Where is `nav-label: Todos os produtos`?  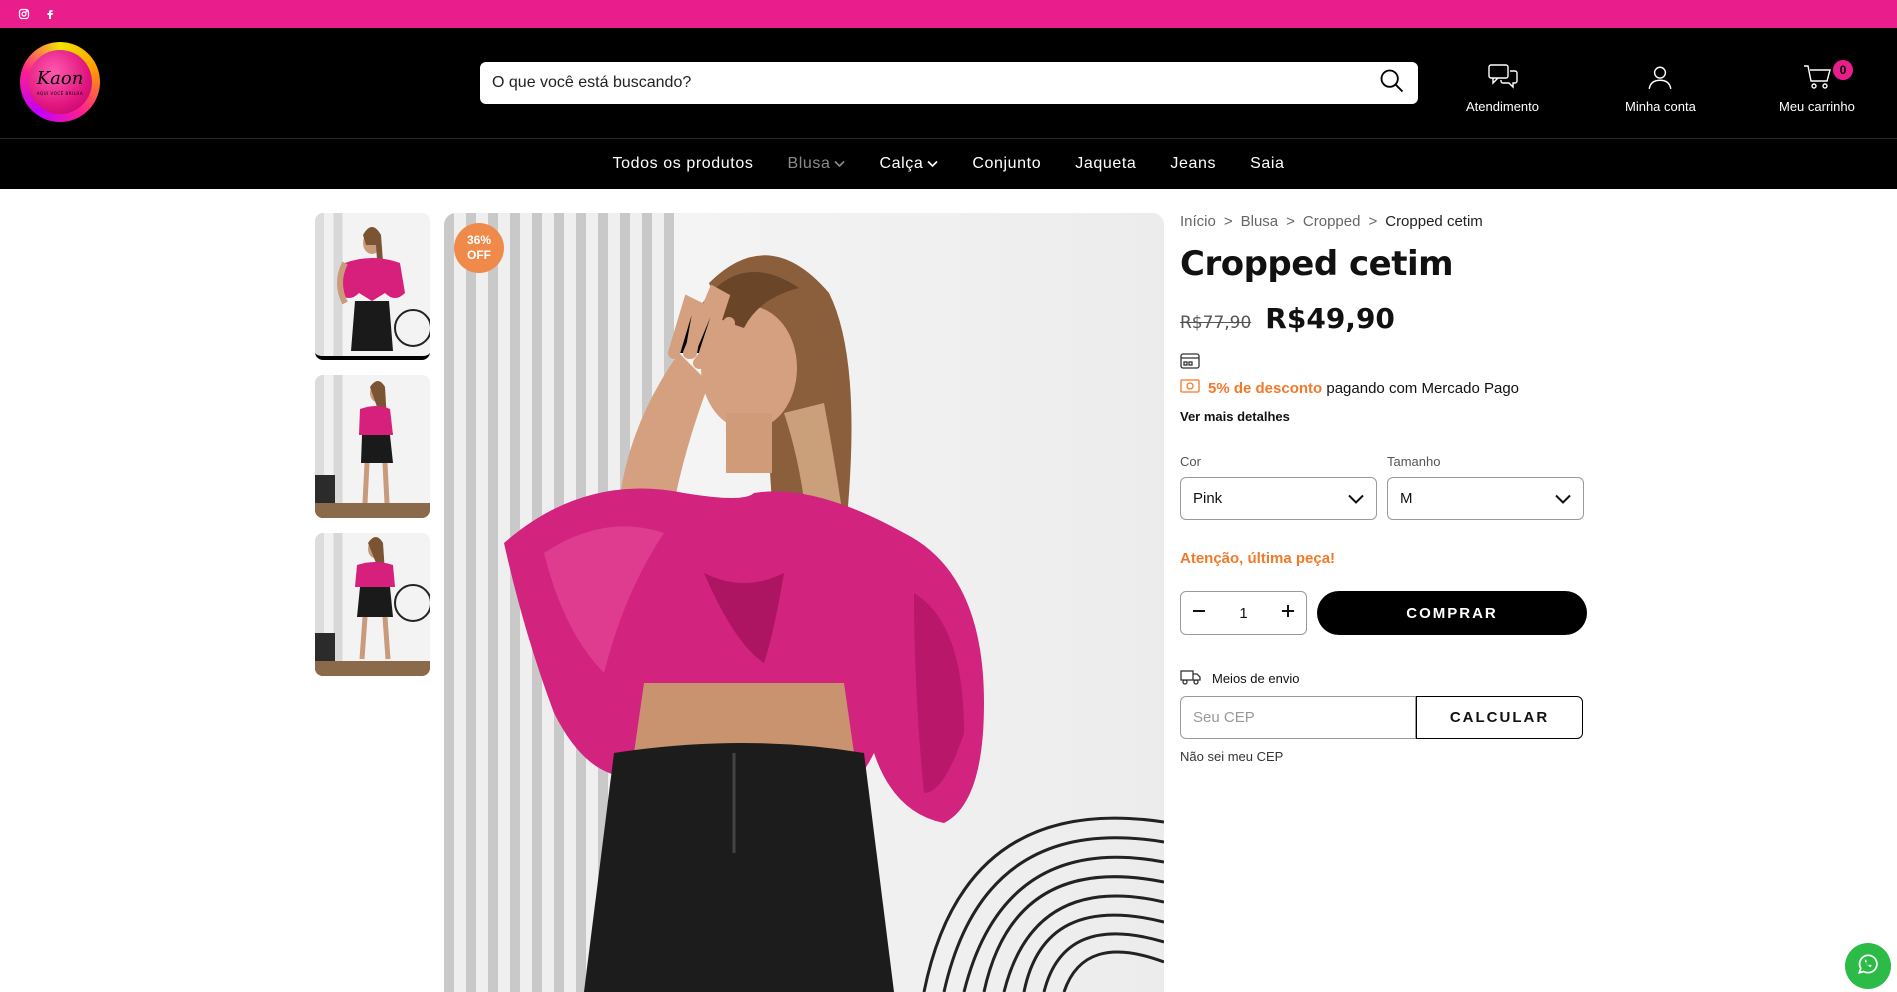
nav-label: Todos os produtos is located at coordinates (683, 163).